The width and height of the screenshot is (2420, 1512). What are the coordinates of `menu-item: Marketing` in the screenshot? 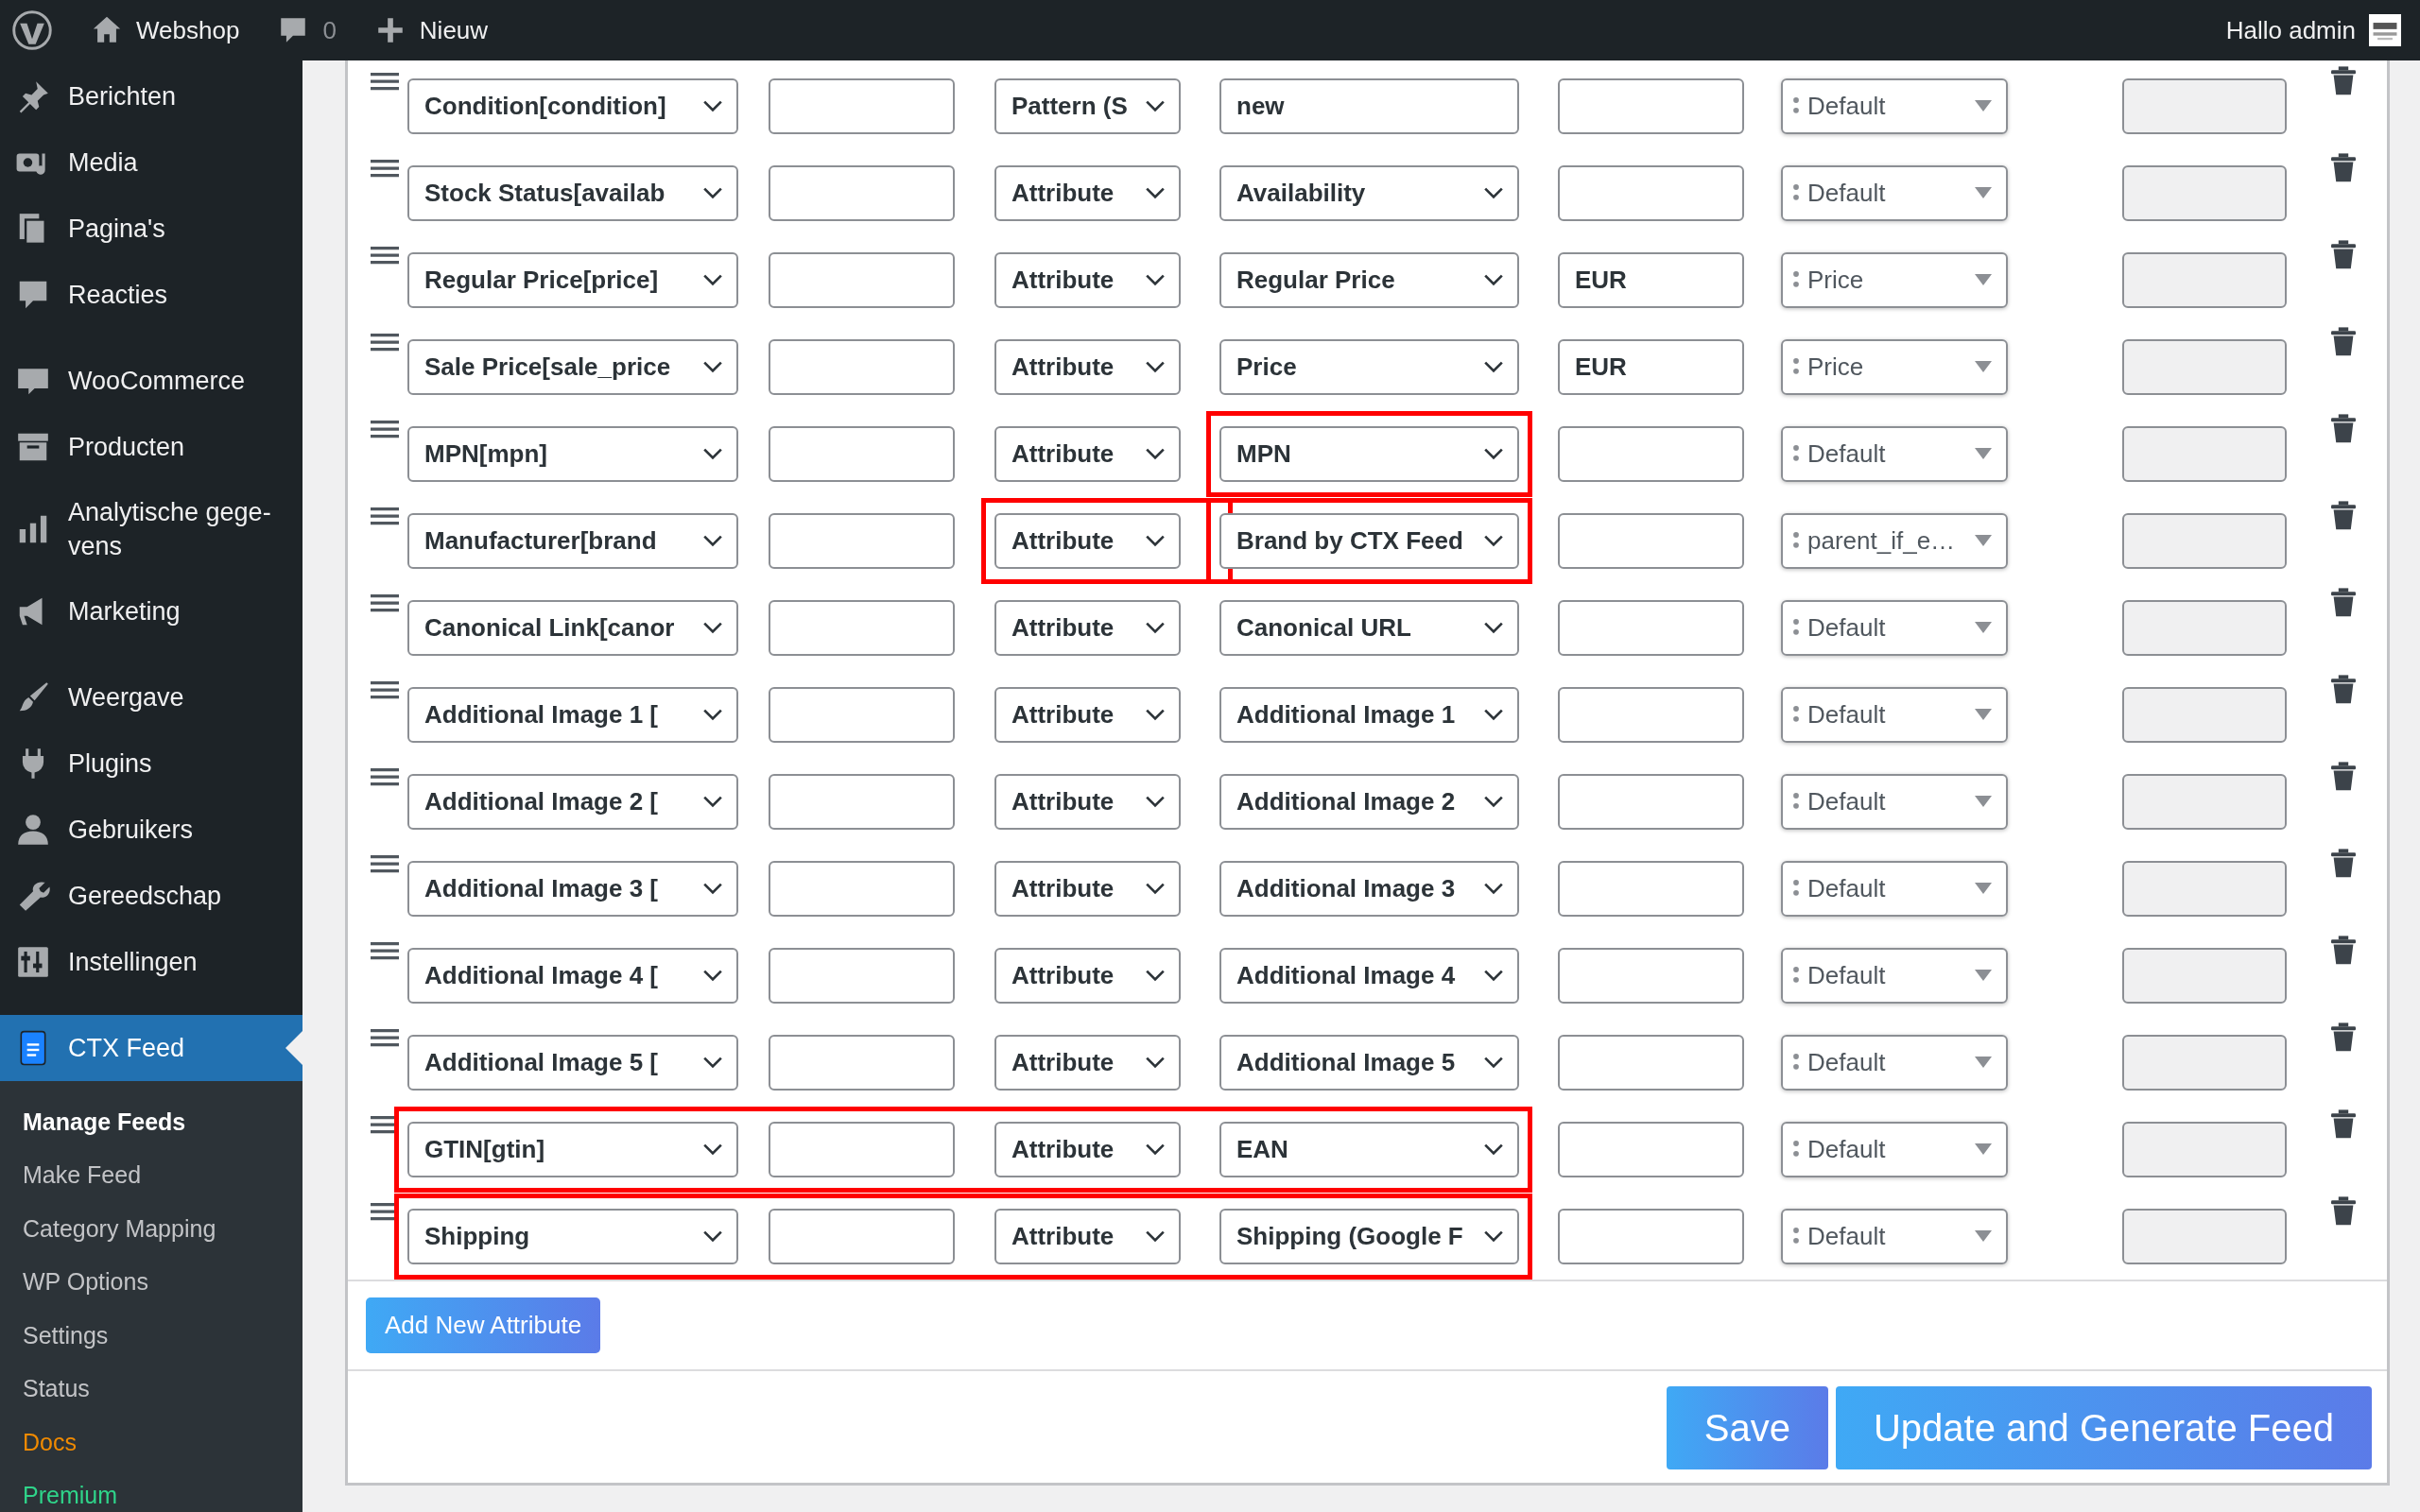 It's located at (151, 611).